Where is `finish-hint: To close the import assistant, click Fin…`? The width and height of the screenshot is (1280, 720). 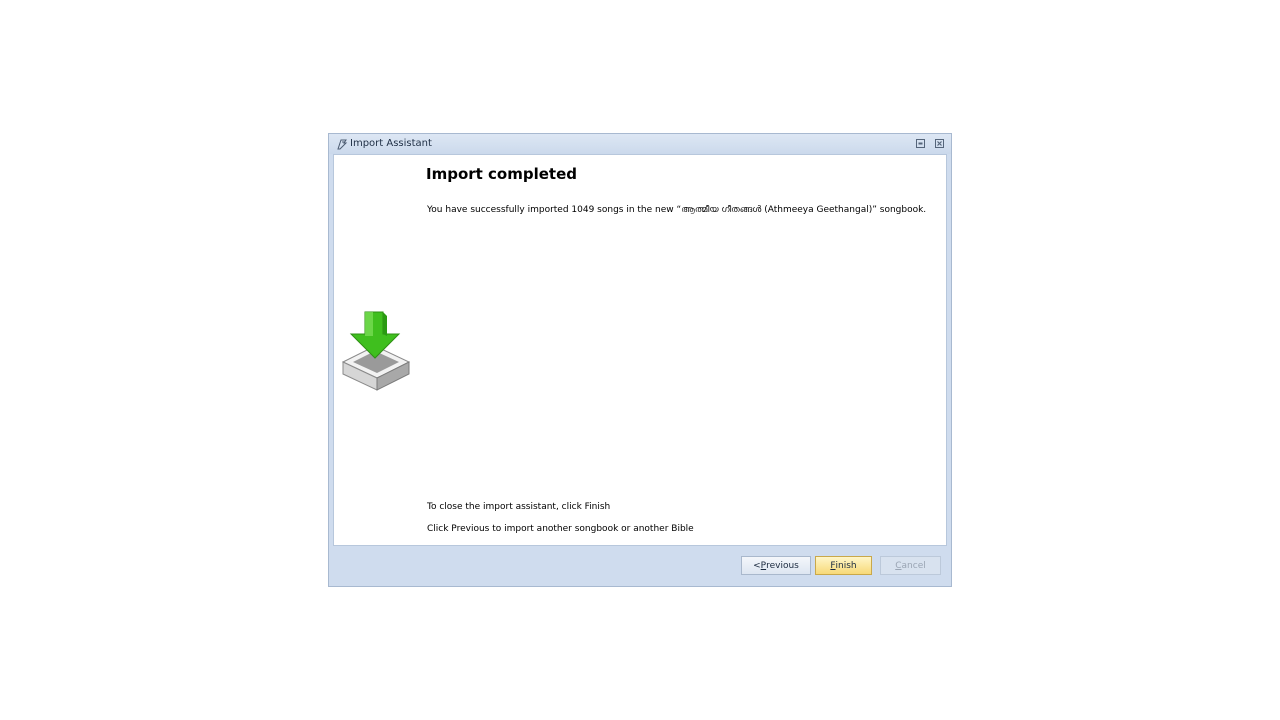 finish-hint: To close the import assistant, click Fin… is located at coordinates (519, 507).